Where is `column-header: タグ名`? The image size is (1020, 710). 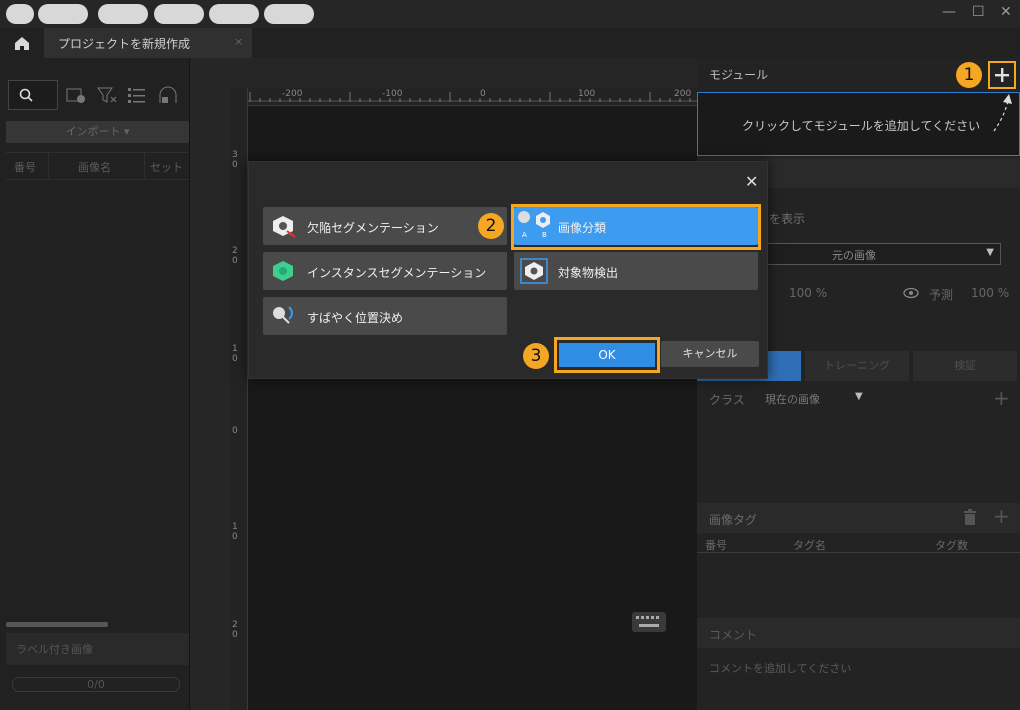
column-header: タグ名 is located at coordinates (809, 545).